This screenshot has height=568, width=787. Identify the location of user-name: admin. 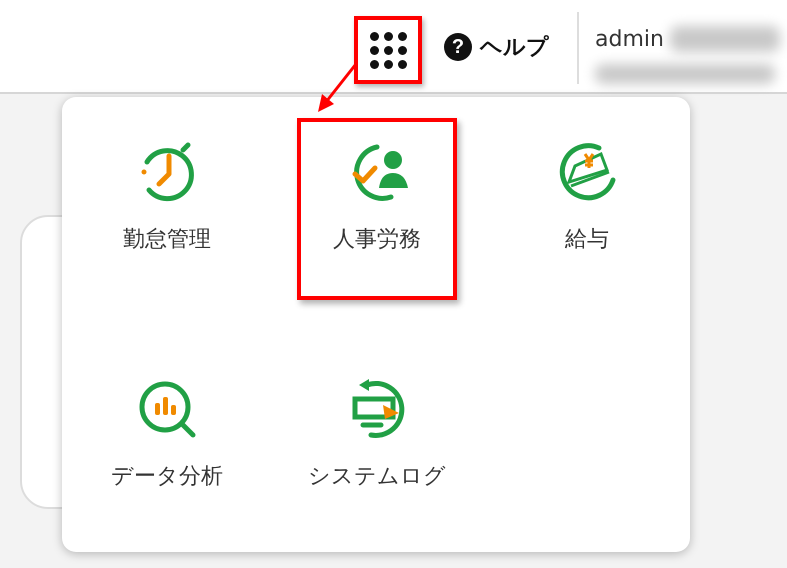
(629, 39).